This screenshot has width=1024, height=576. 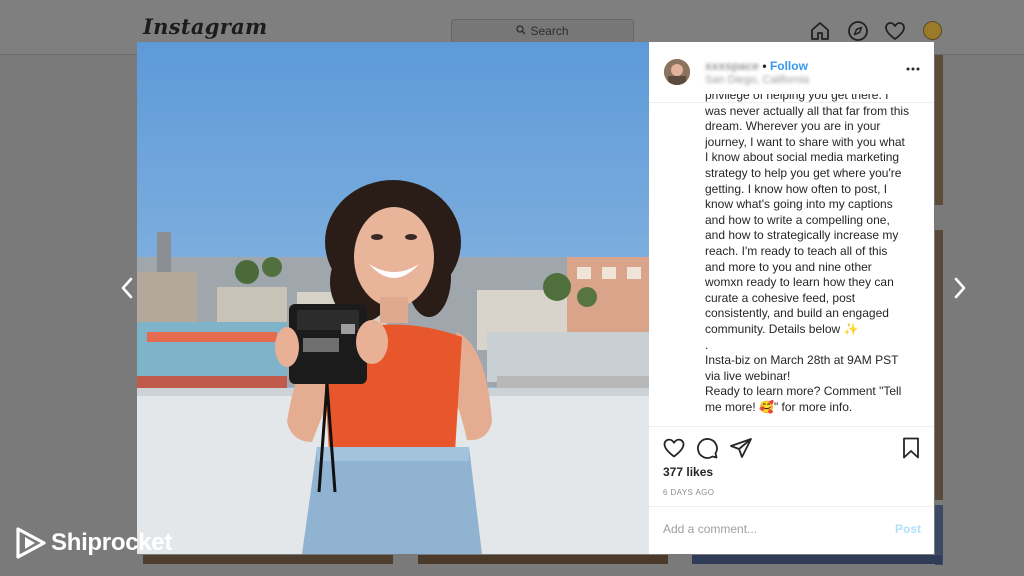 I want to click on caption-line: and how to strategically increase my, so click(x=802, y=235).